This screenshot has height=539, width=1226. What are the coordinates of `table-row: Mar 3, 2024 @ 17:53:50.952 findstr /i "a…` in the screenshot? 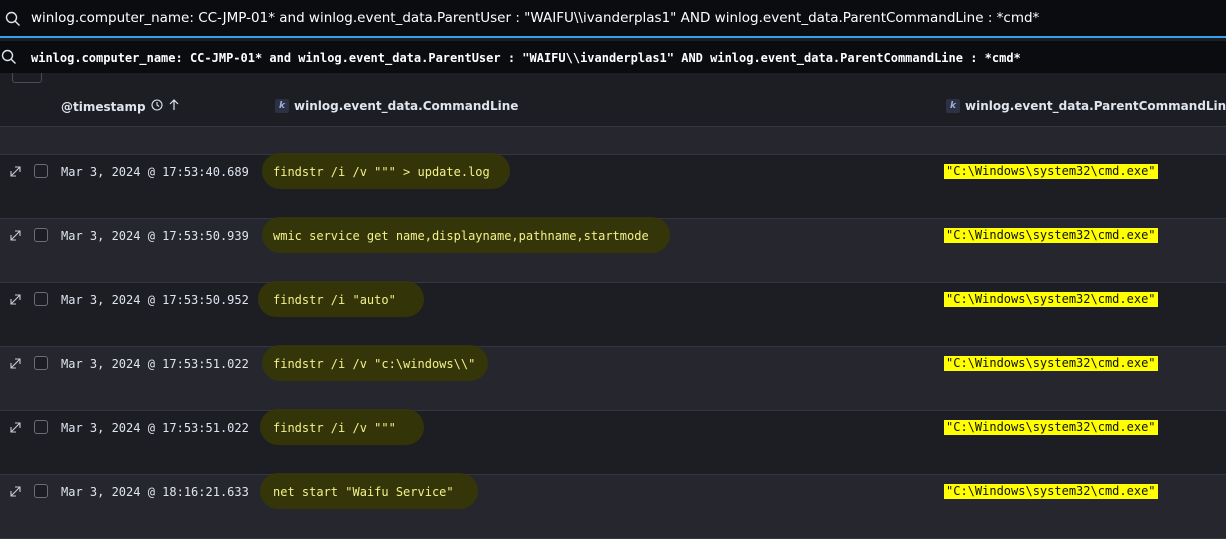 It's located at (613, 314).